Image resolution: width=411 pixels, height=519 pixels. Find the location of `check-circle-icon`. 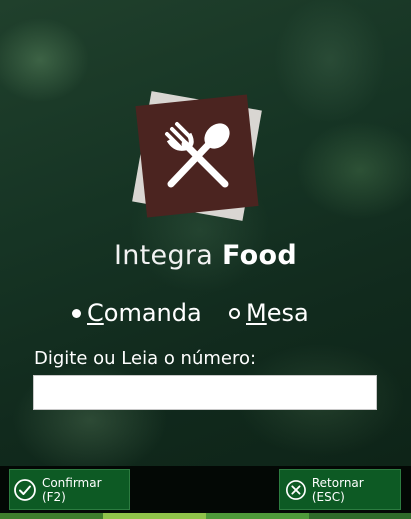

check-circle-icon is located at coordinates (25, 489).